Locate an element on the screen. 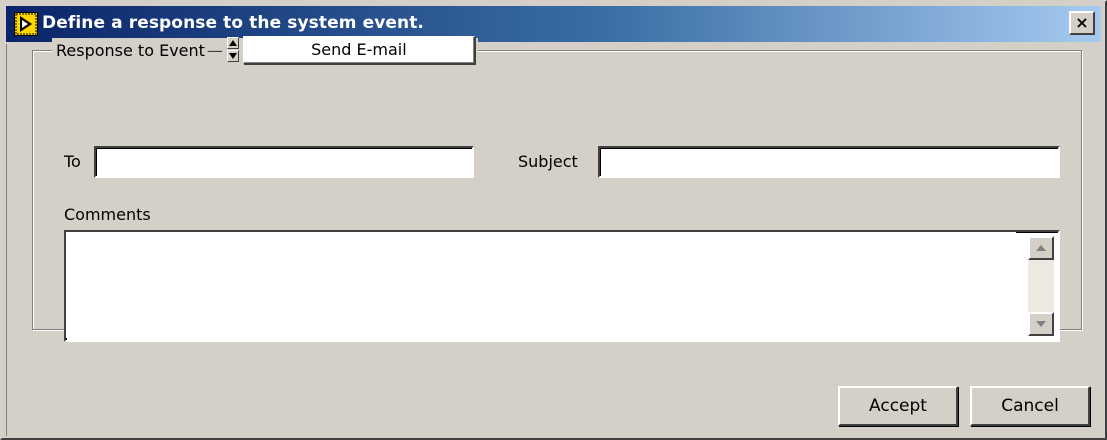 The height and width of the screenshot is (440, 1107). scroll-down-arrow-icon is located at coordinates (1041, 324).